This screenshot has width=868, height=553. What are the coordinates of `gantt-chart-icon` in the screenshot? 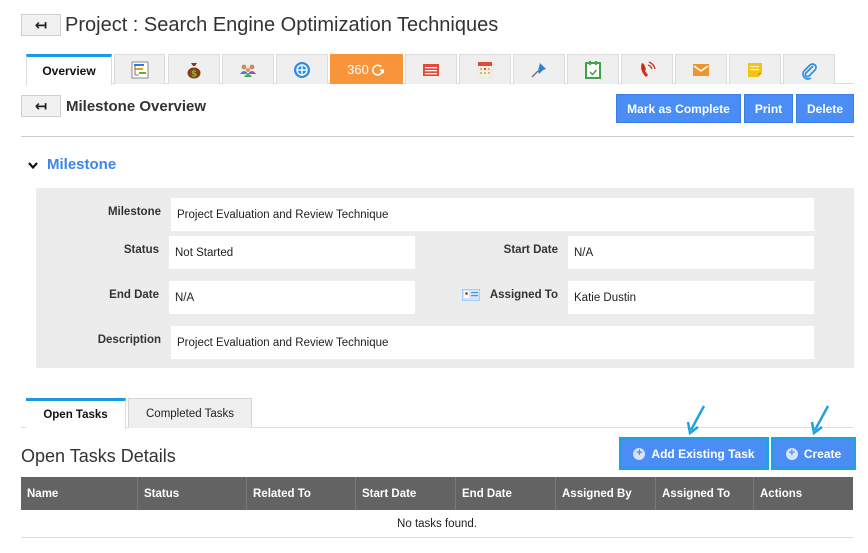 It's located at (139, 69).